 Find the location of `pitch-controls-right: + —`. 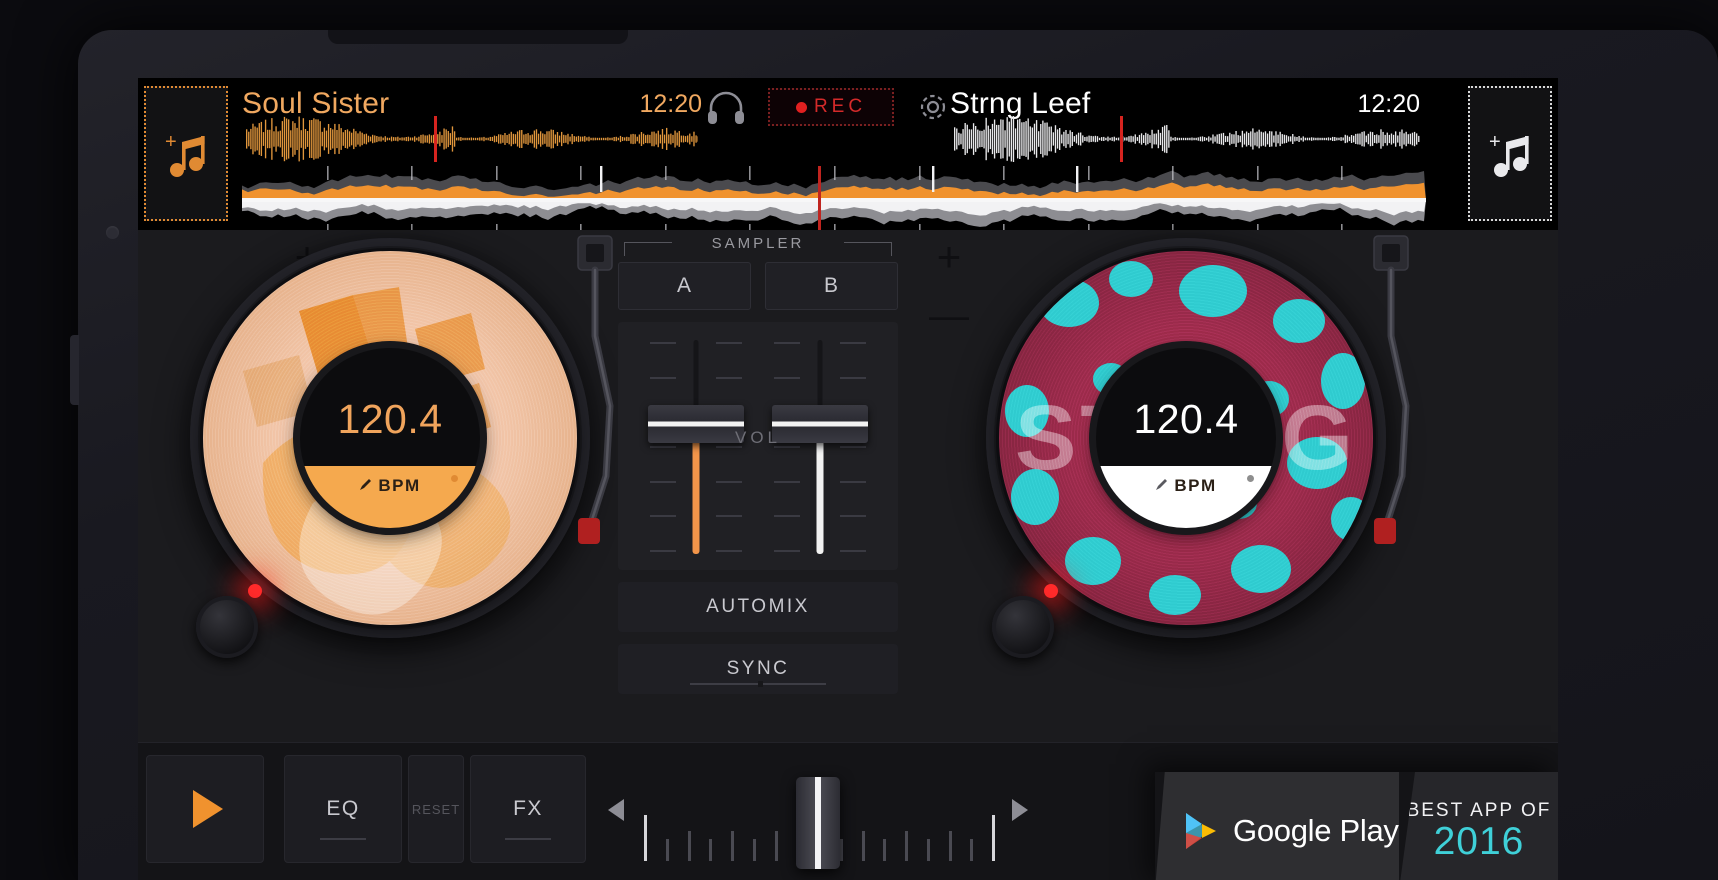

pitch-controls-right: + — is located at coordinates (949, 286).